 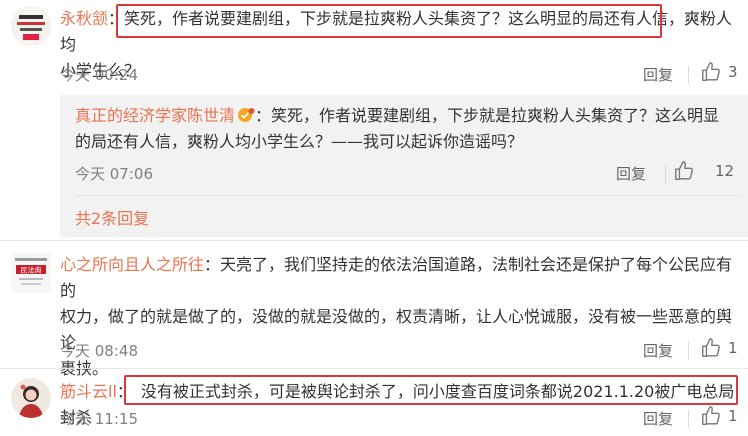 I want to click on comment-time: 今天 11:15, so click(x=99, y=419).